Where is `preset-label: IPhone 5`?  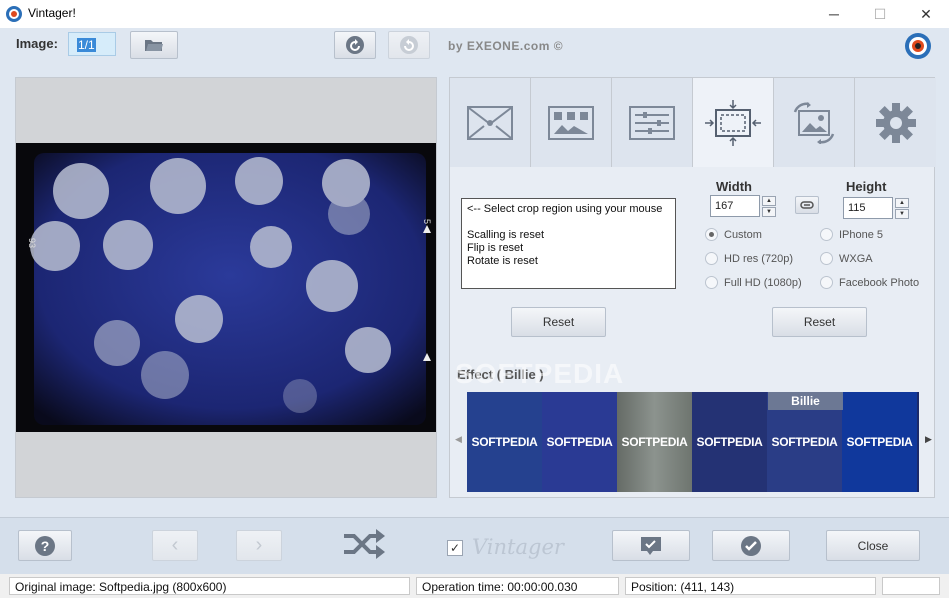
preset-label: IPhone 5 is located at coordinates (861, 234).